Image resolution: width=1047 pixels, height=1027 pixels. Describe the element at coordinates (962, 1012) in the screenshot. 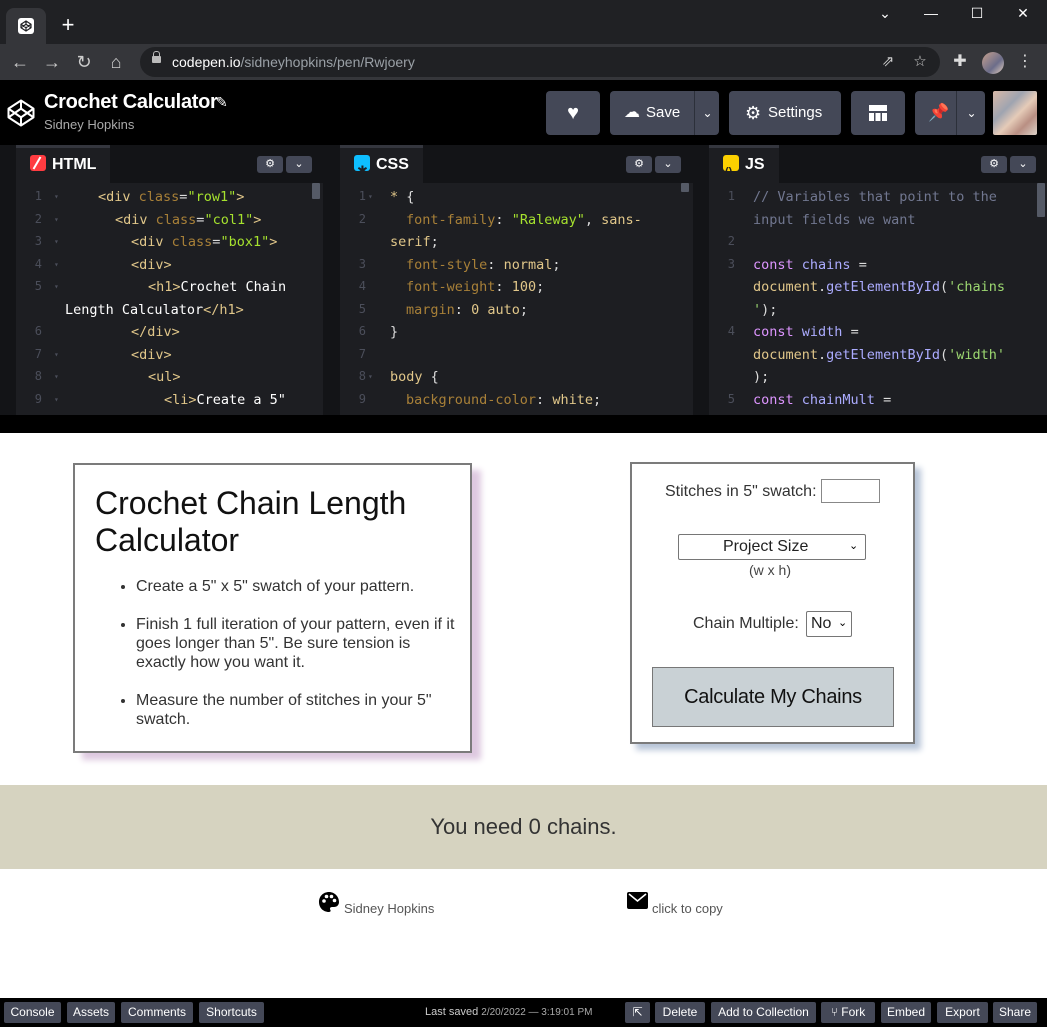

I see `export-button: Export` at that location.